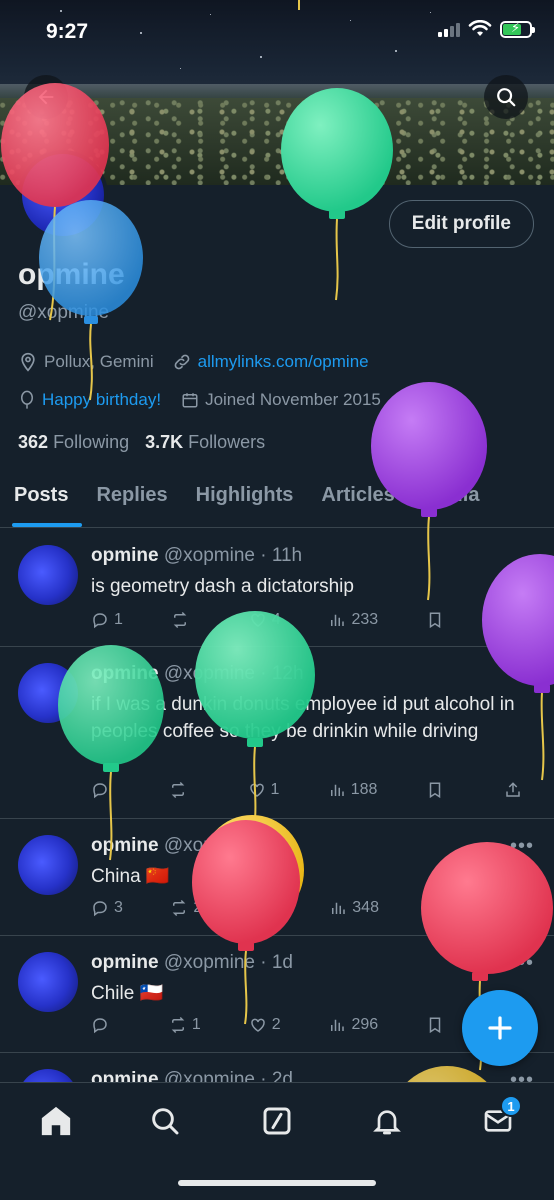 This screenshot has width=554, height=1200. I want to click on messages-badge: 1, so click(511, 1106).